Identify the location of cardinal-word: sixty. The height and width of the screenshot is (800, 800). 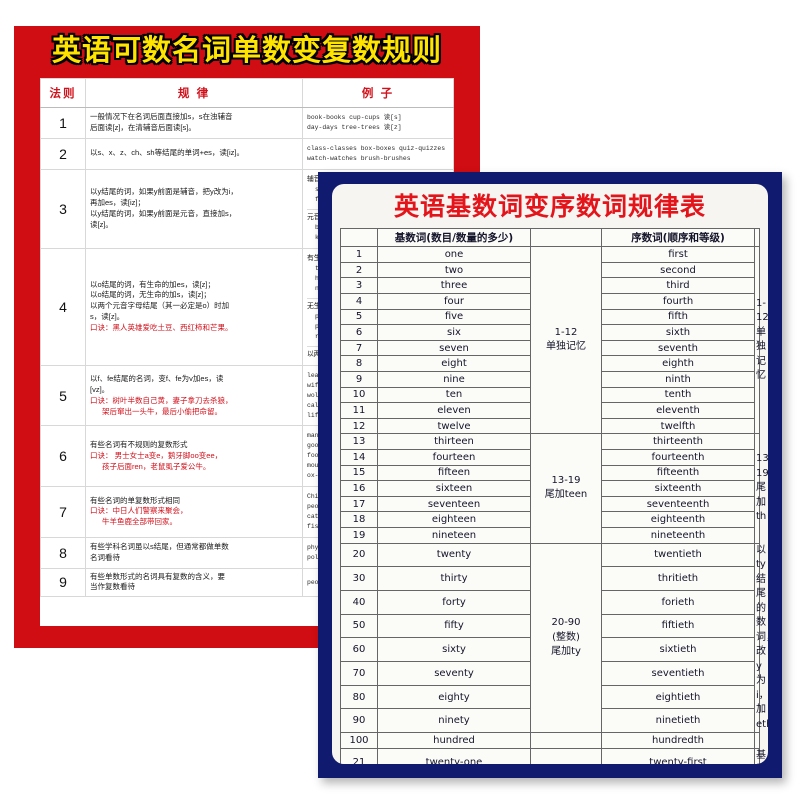
(454, 649).